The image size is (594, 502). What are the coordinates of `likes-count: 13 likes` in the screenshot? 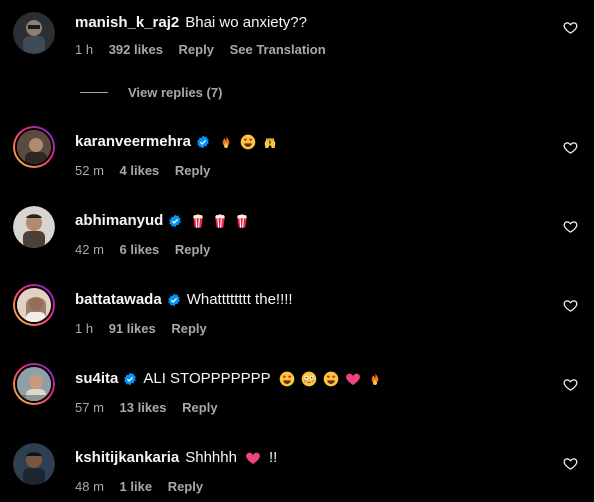 It's located at (143, 407).